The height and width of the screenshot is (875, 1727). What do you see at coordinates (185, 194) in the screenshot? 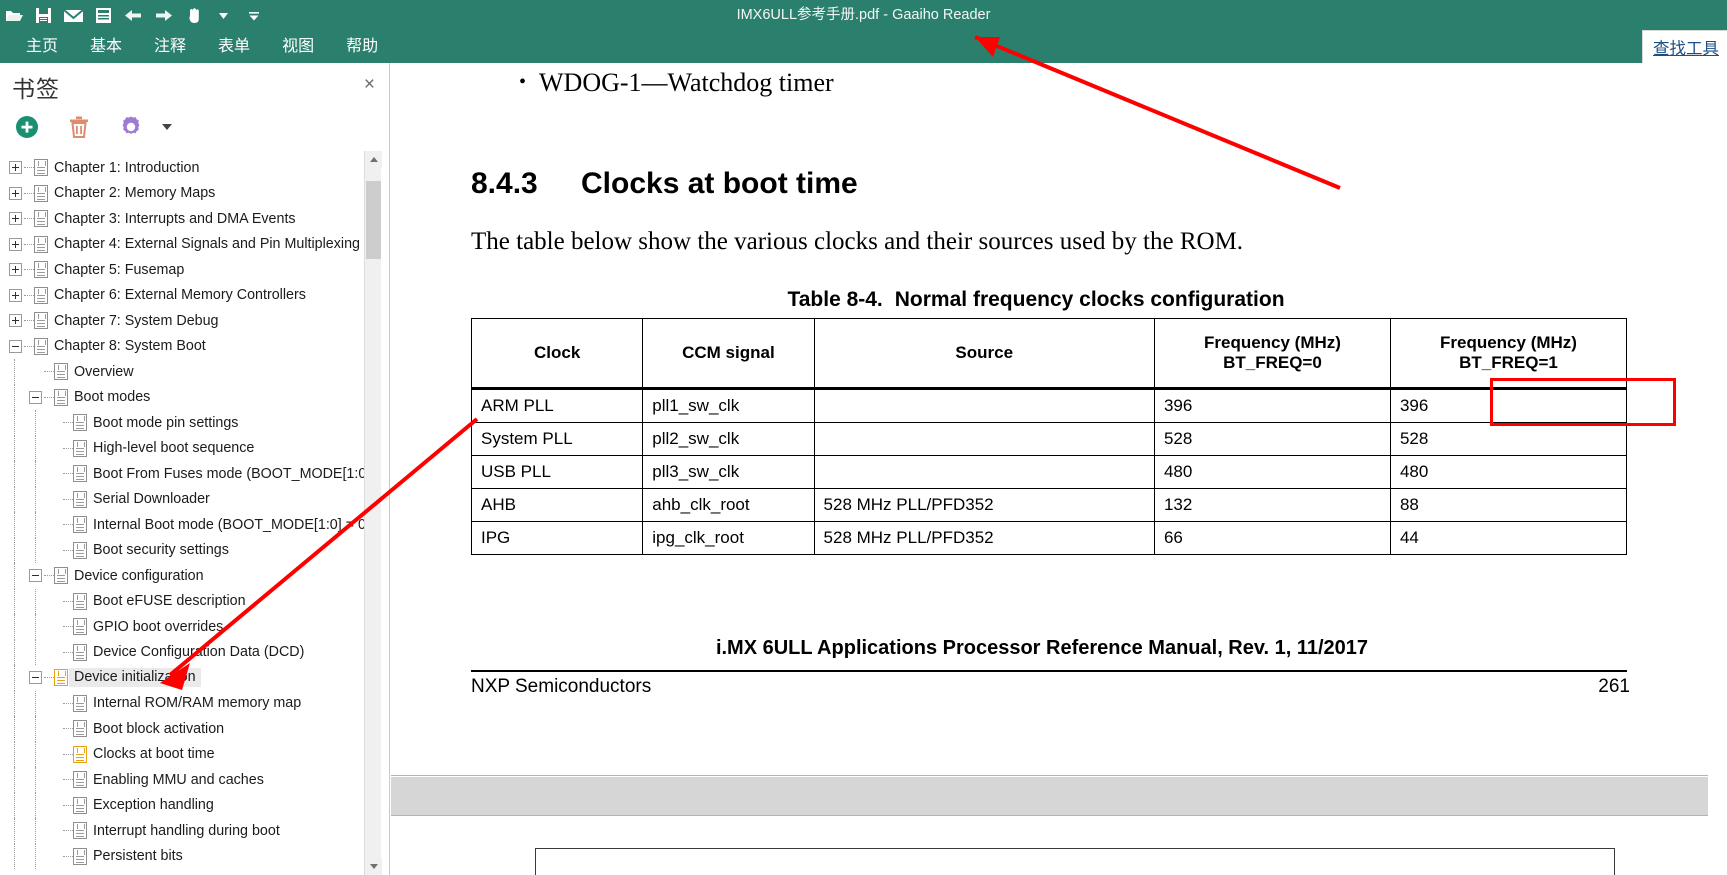
I see `bookmark-item: Chapter 2: Memory Maps` at bounding box center [185, 194].